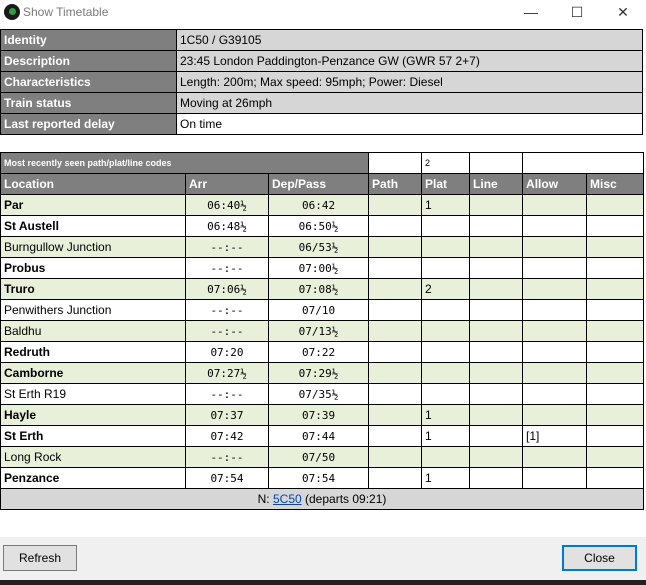 The width and height of the screenshot is (646, 585). What do you see at coordinates (227, 436) in the screenshot?
I see `cell-arr: 07:42` at bounding box center [227, 436].